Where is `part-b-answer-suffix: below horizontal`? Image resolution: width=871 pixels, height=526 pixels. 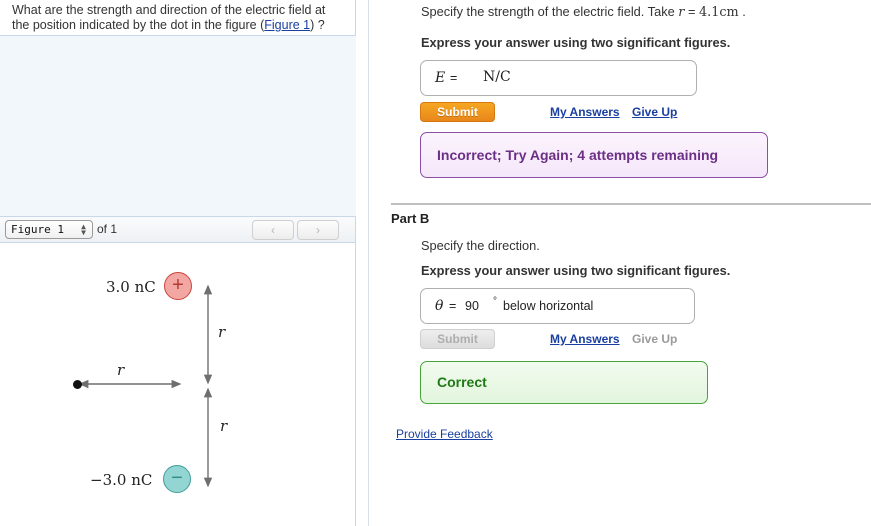
part-b-answer-suffix: below horizontal is located at coordinates (548, 306).